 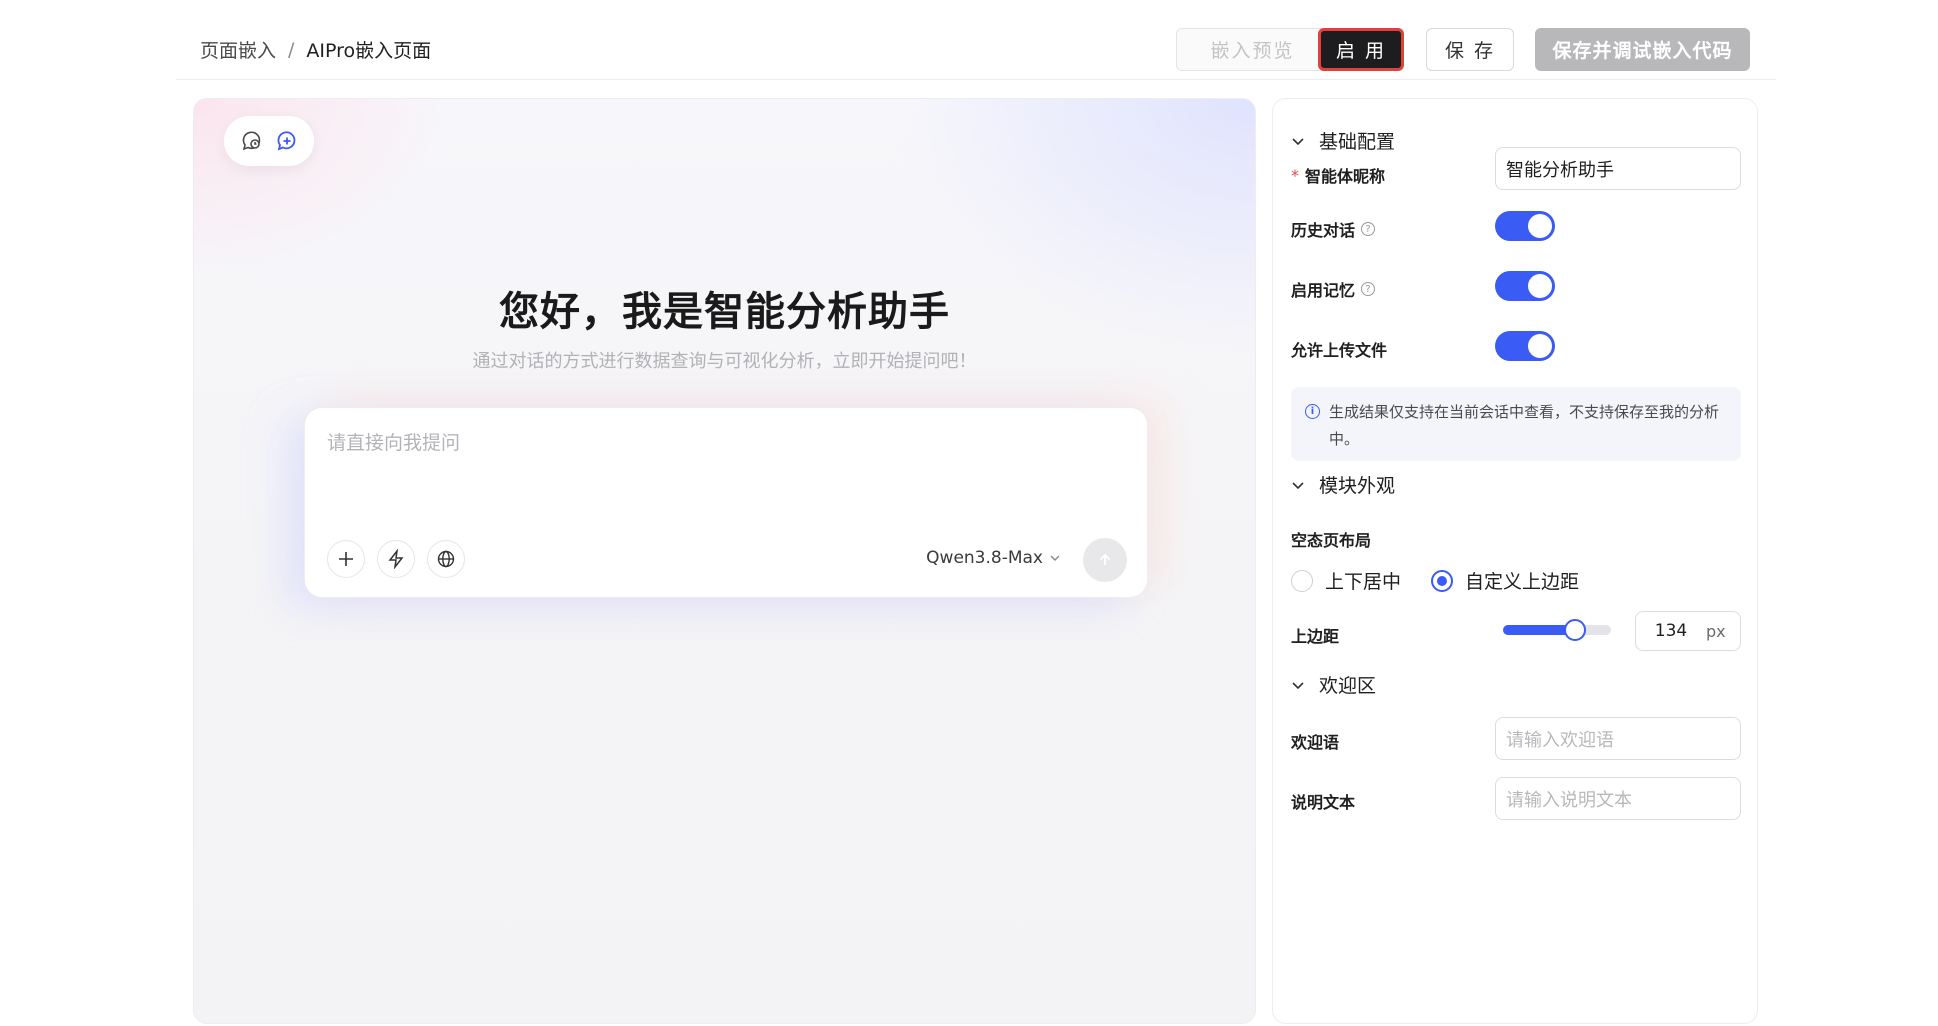 What do you see at coordinates (369, 51) in the screenshot?
I see `breadcrumb-current: AIPro嵌入页面` at bounding box center [369, 51].